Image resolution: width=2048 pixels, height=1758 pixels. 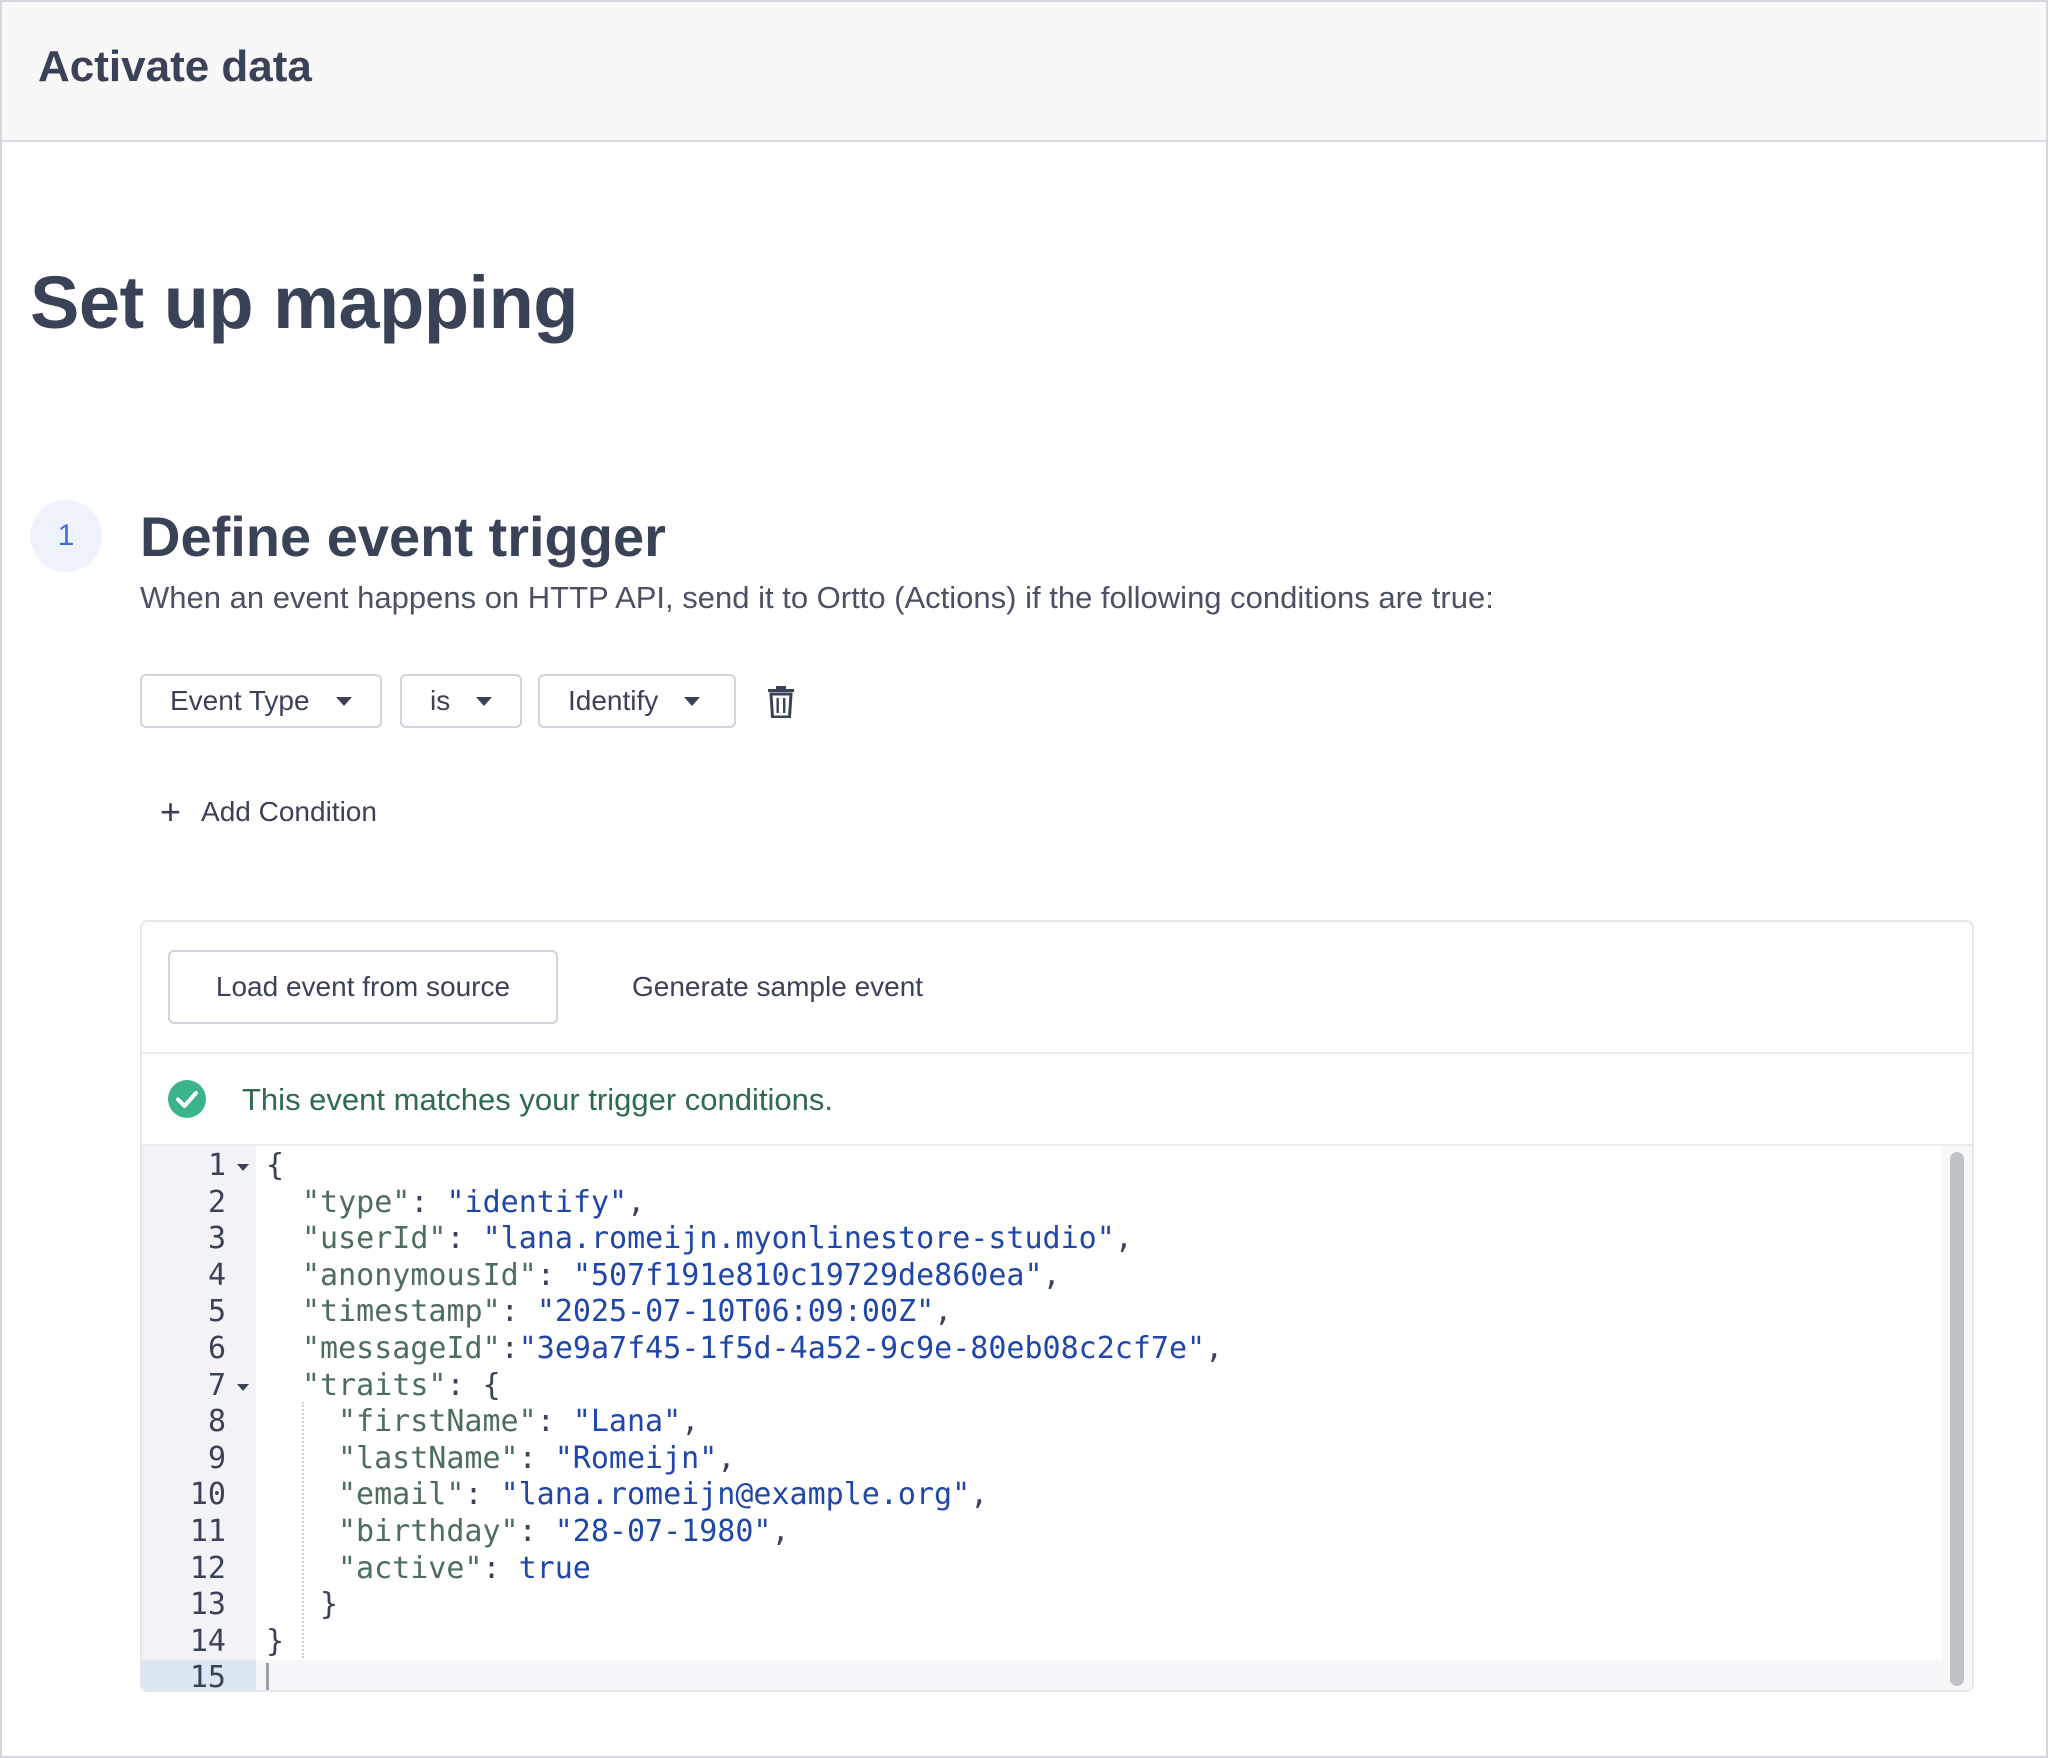 What do you see at coordinates (401, 1312) in the screenshot?
I see `json-key: "timestamp"` at bounding box center [401, 1312].